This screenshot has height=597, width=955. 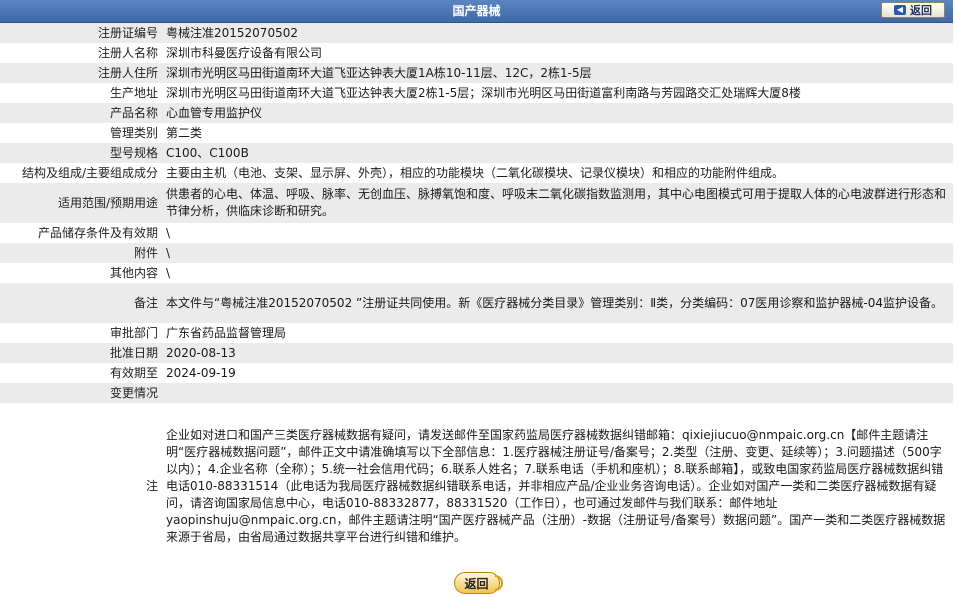 What do you see at coordinates (558, 333) in the screenshot?
I see `row-value: 广东省药品监督管理局` at bounding box center [558, 333].